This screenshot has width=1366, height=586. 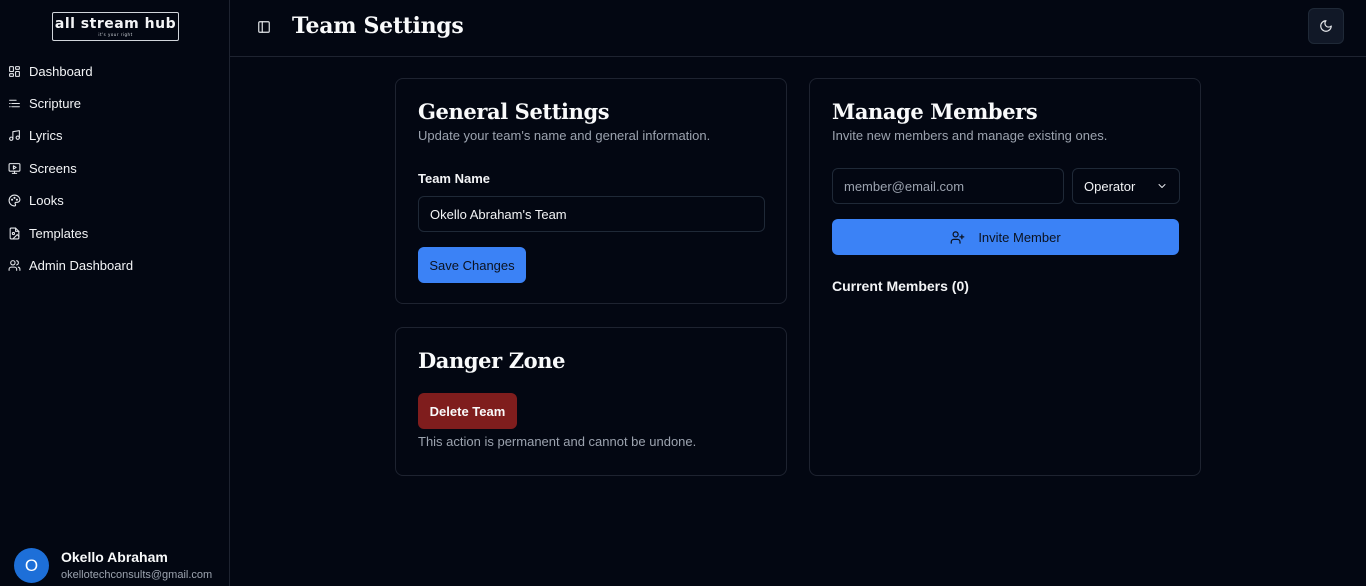 What do you see at coordinates (114, 201) in the screenshot?
I see `sidebar-item-looks: Looks` at bounding box center [114, 201].